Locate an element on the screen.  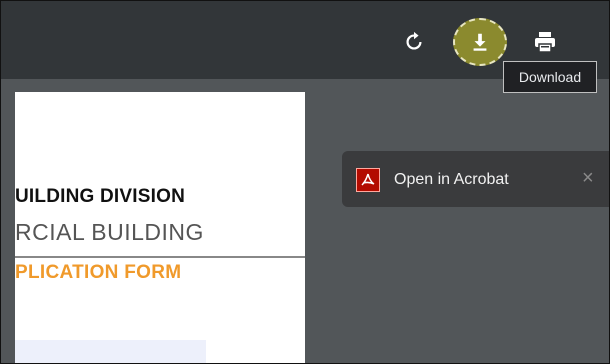
document-heading-commercial: RCIAL BUILDING is located at coordinates (109, 232).